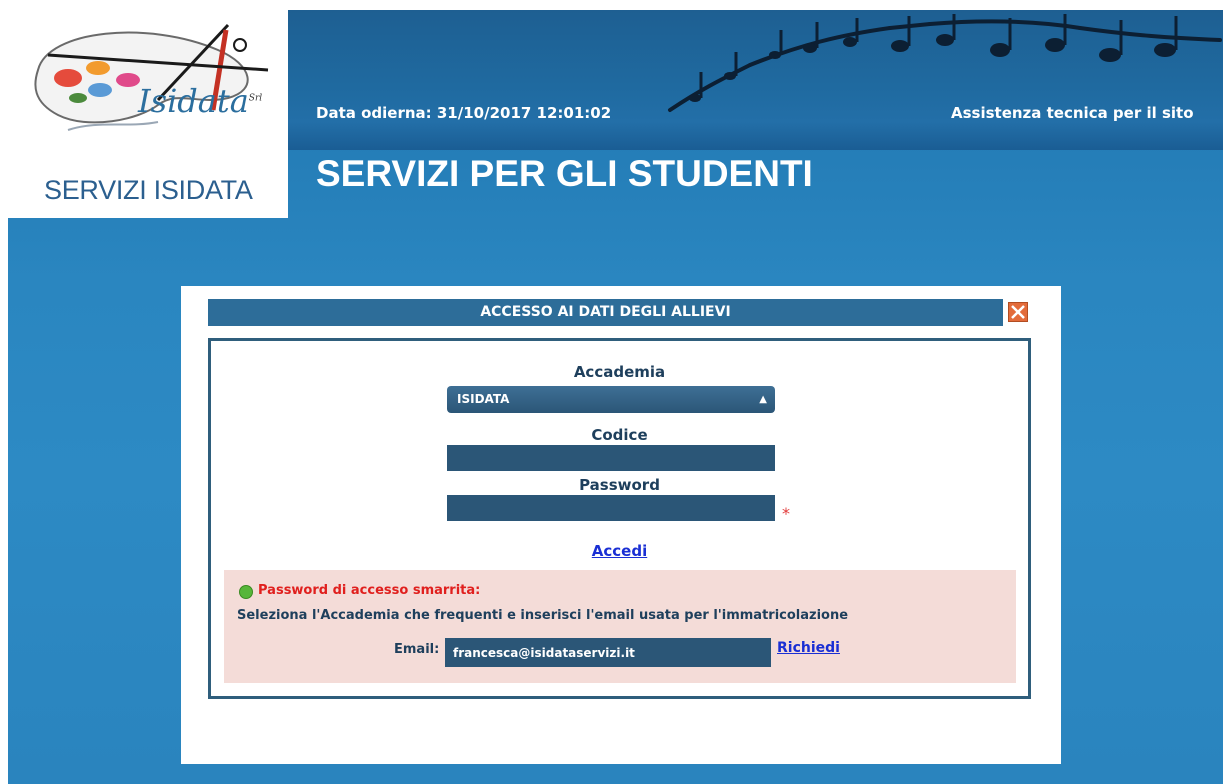 The width and height of the screenshot is (1223, 784). Describe the element at coordinates (148, 190) in the screenshot. I see `logo-caption: SERVIZI ISIDATA` at that location.